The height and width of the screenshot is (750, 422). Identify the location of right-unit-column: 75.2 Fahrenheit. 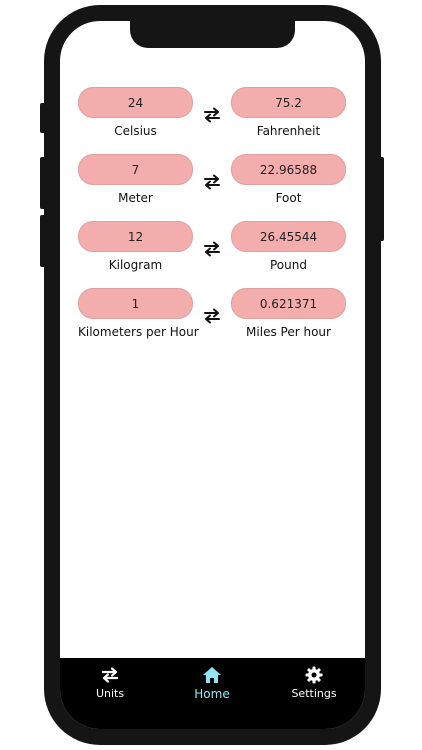
(288, 112).